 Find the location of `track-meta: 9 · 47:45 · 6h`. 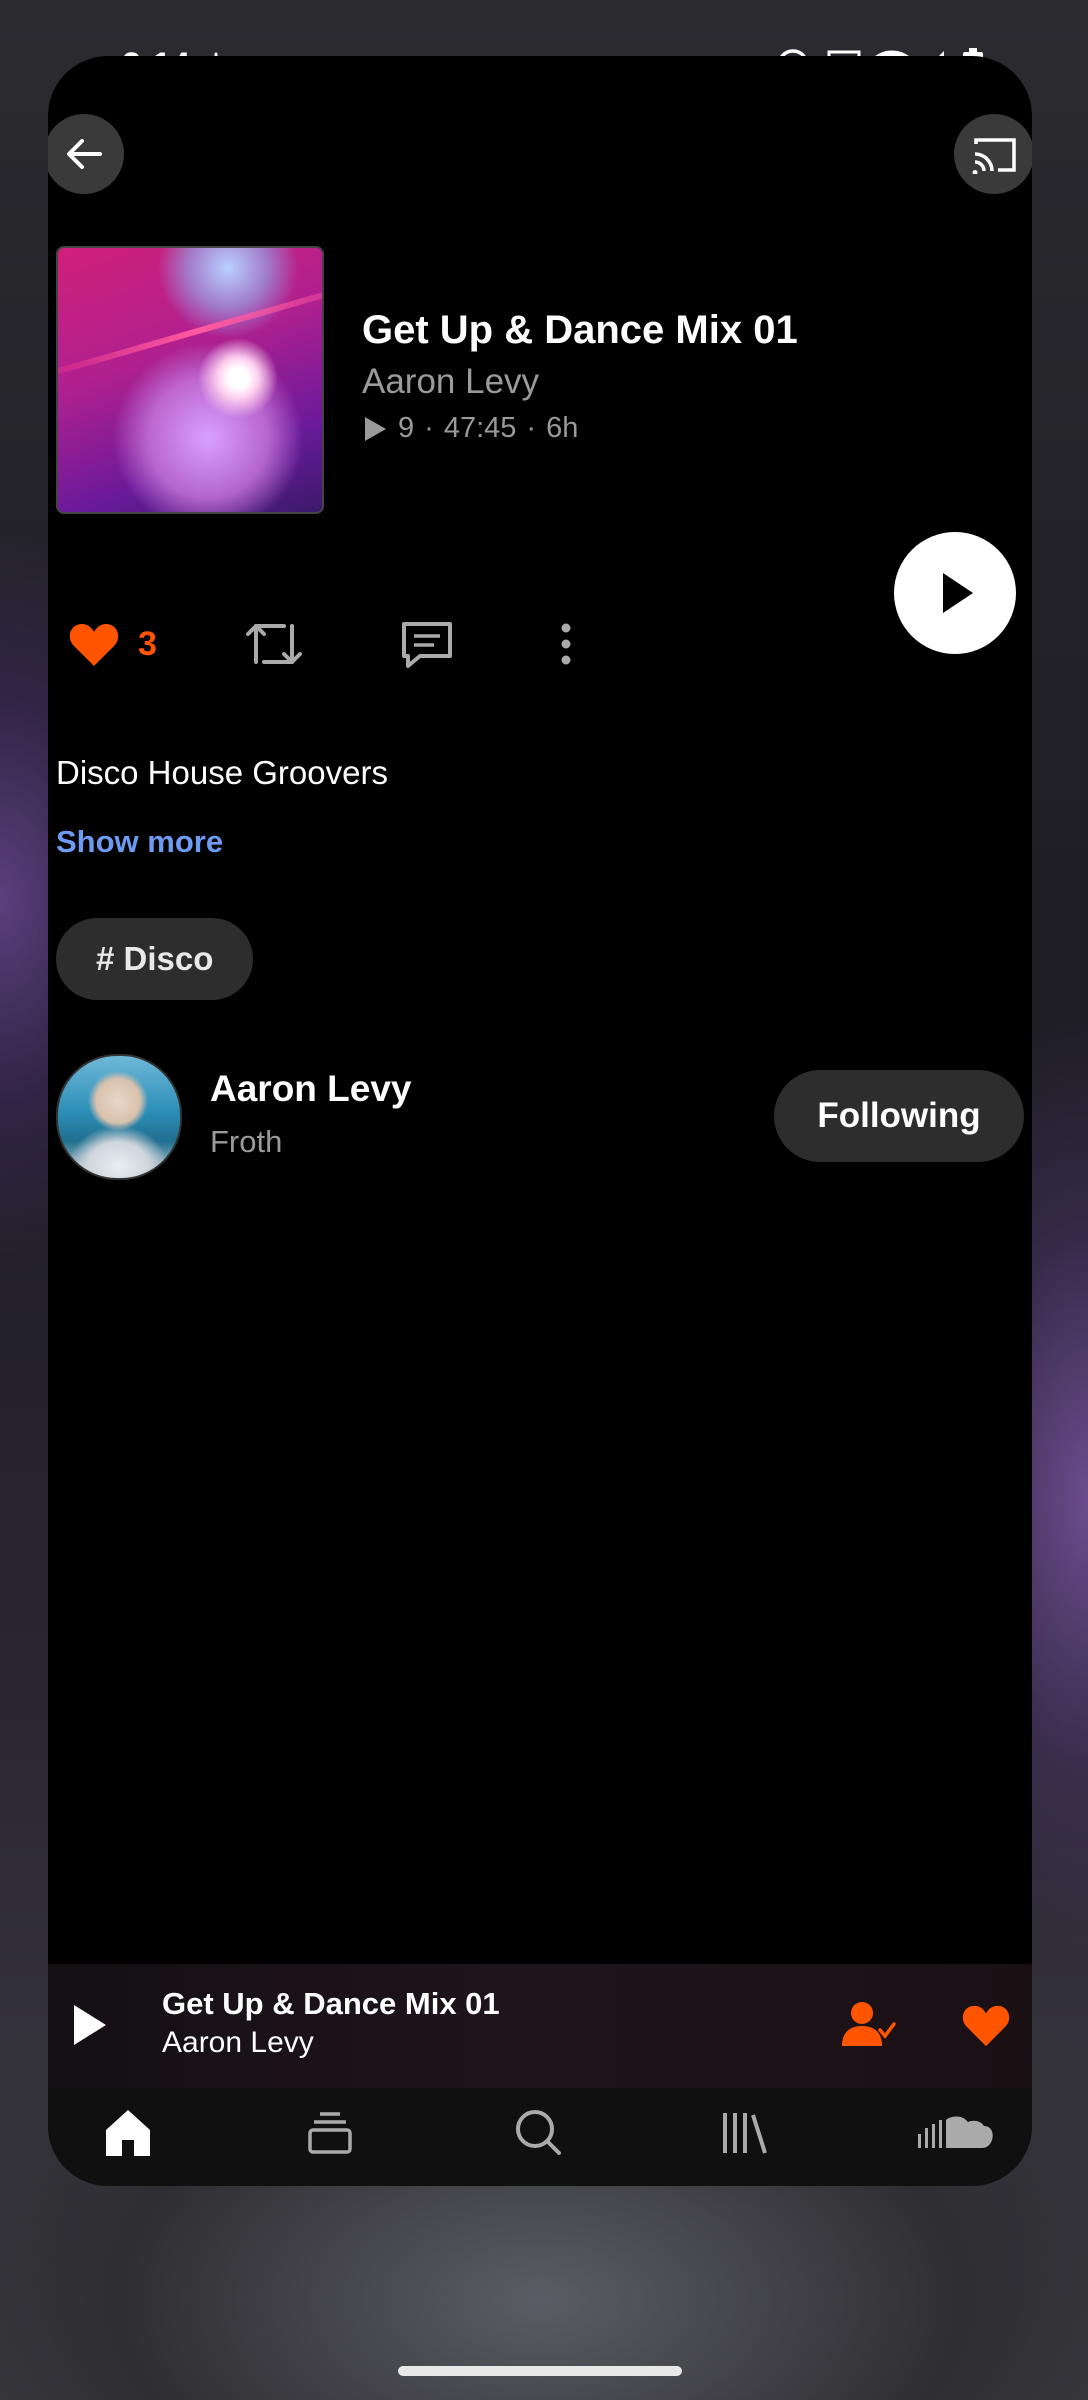

track-meta: 9 · 47:45 · 6h is located at coordinates (470, 428).